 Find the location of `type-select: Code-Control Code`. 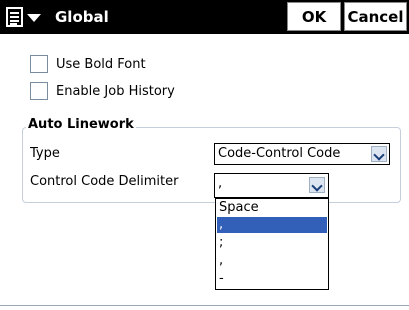

type-select: Code-Control Code is located at coordinates (302, 154).